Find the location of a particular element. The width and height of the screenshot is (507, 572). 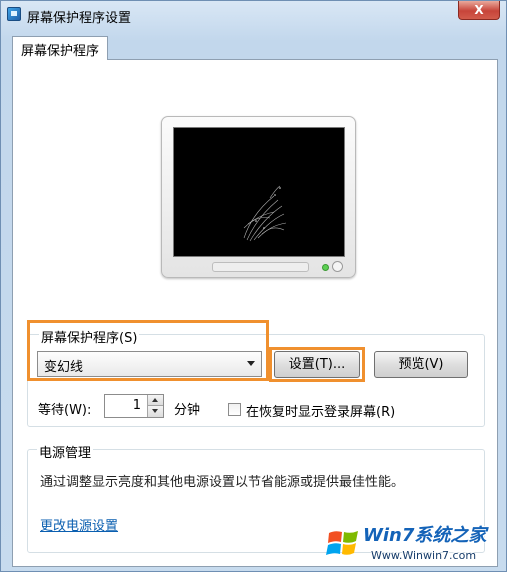

screensaver-dropdown-value: 变幻线 is located at coordinates (64, 367).